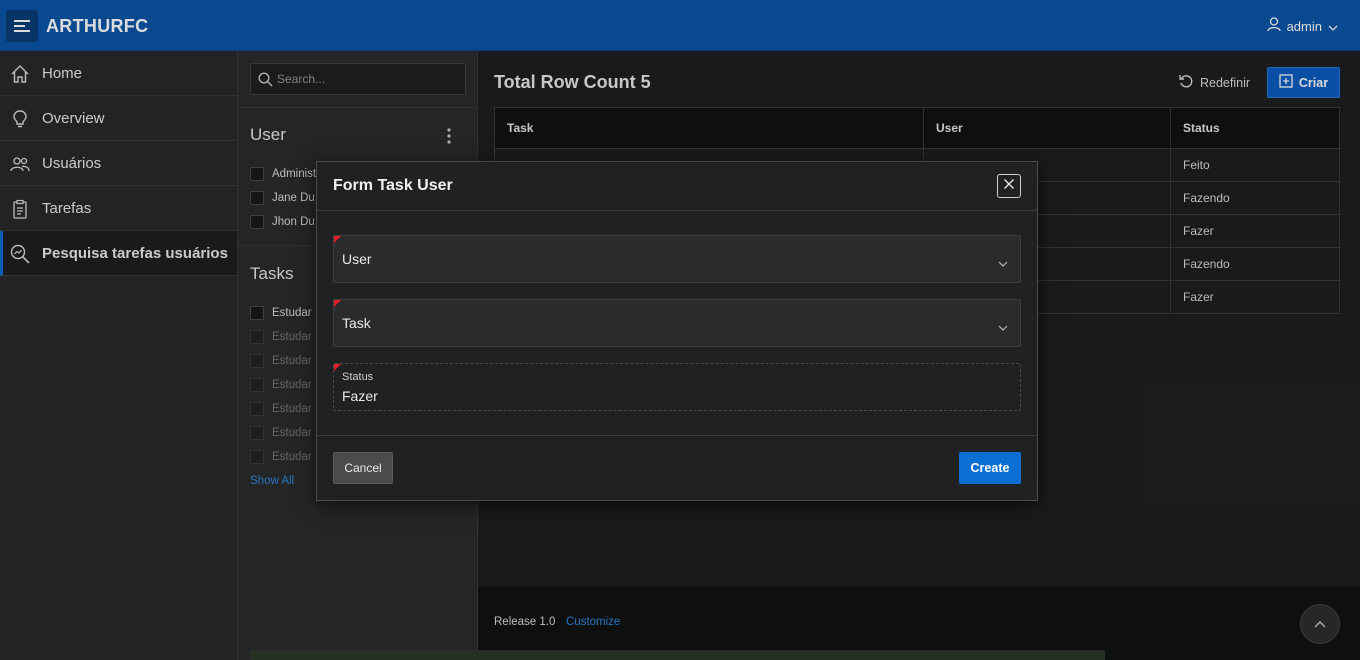 This screenshot has height=660, width=1360. I want to click on cancel-button: Cancel, so click(363, 468).